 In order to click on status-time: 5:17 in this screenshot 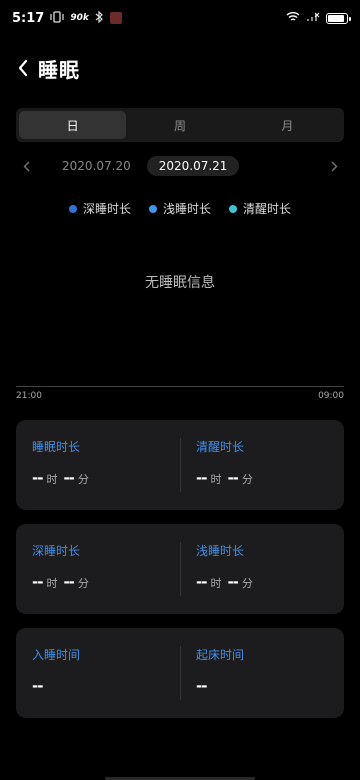, I will do `click(28, 18)`.